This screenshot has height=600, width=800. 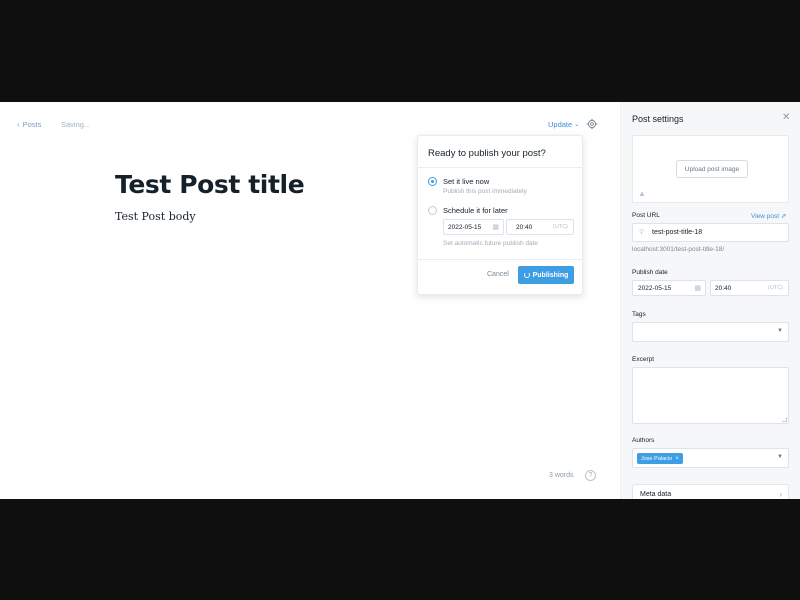 I want to click on option-now-description: Publish this post immediately, so click(x=485, y=191).